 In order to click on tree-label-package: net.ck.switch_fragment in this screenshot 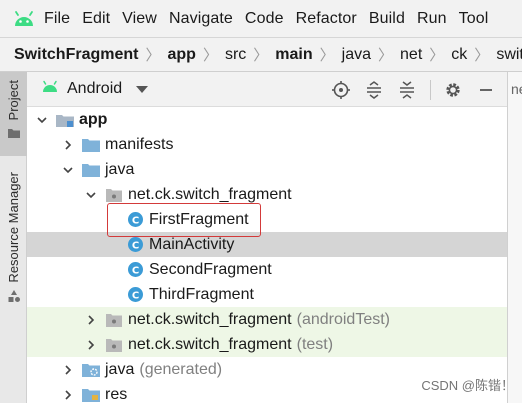, I will do `click(210, 194)`.